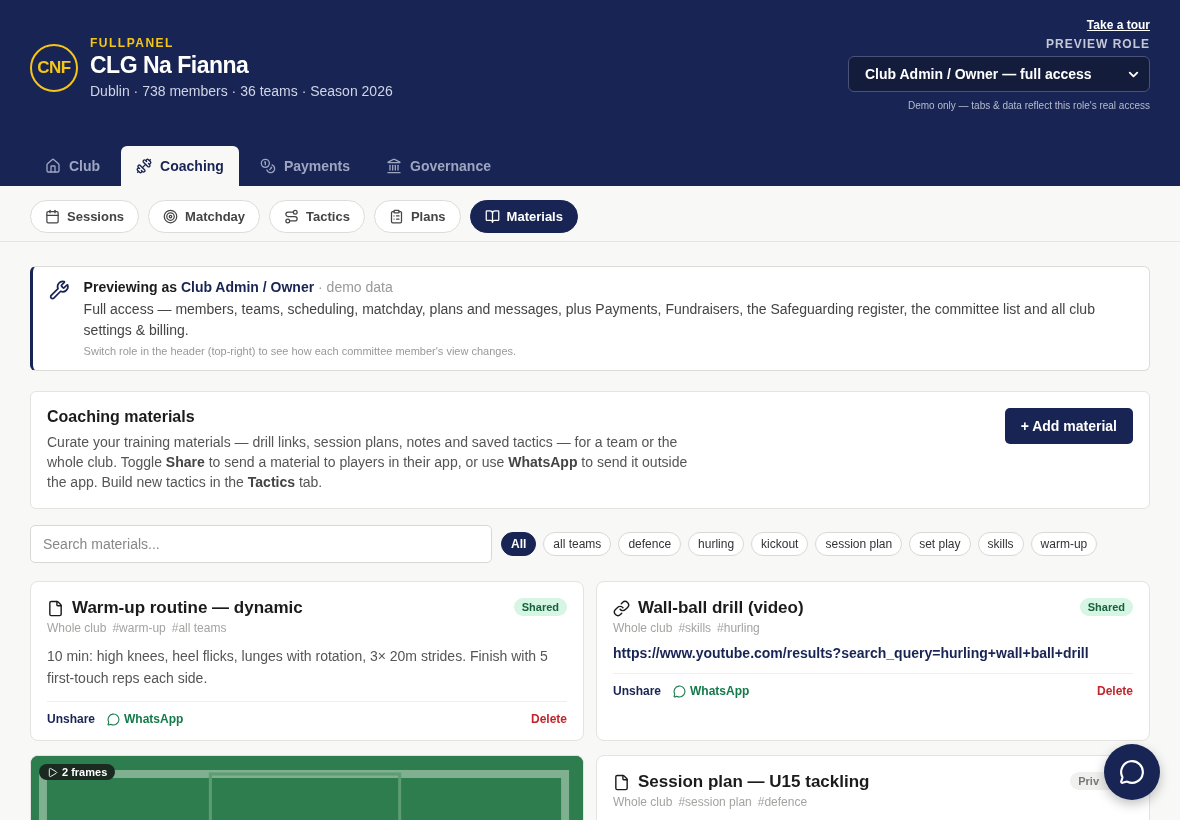 This screenshot has width=1180, height=820. Describe the element at coordinates (171, 216) in the screenshot. I see `target-icon` at that location.